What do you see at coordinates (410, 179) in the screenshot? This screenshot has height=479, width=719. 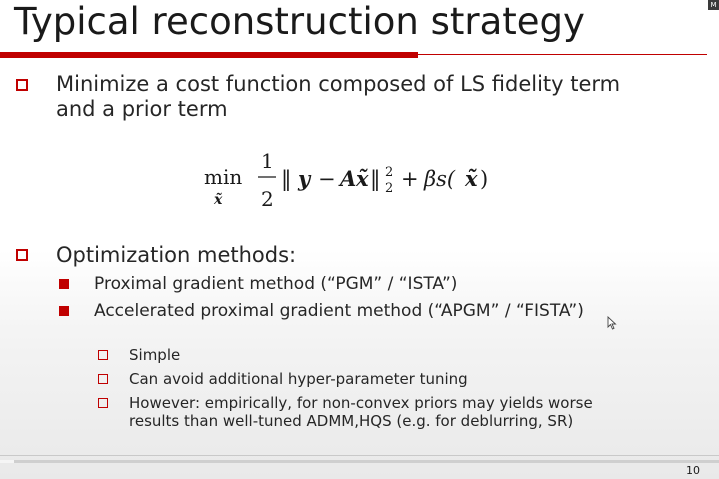 I see `formula-plus: +` at bounding box center [410, 179].